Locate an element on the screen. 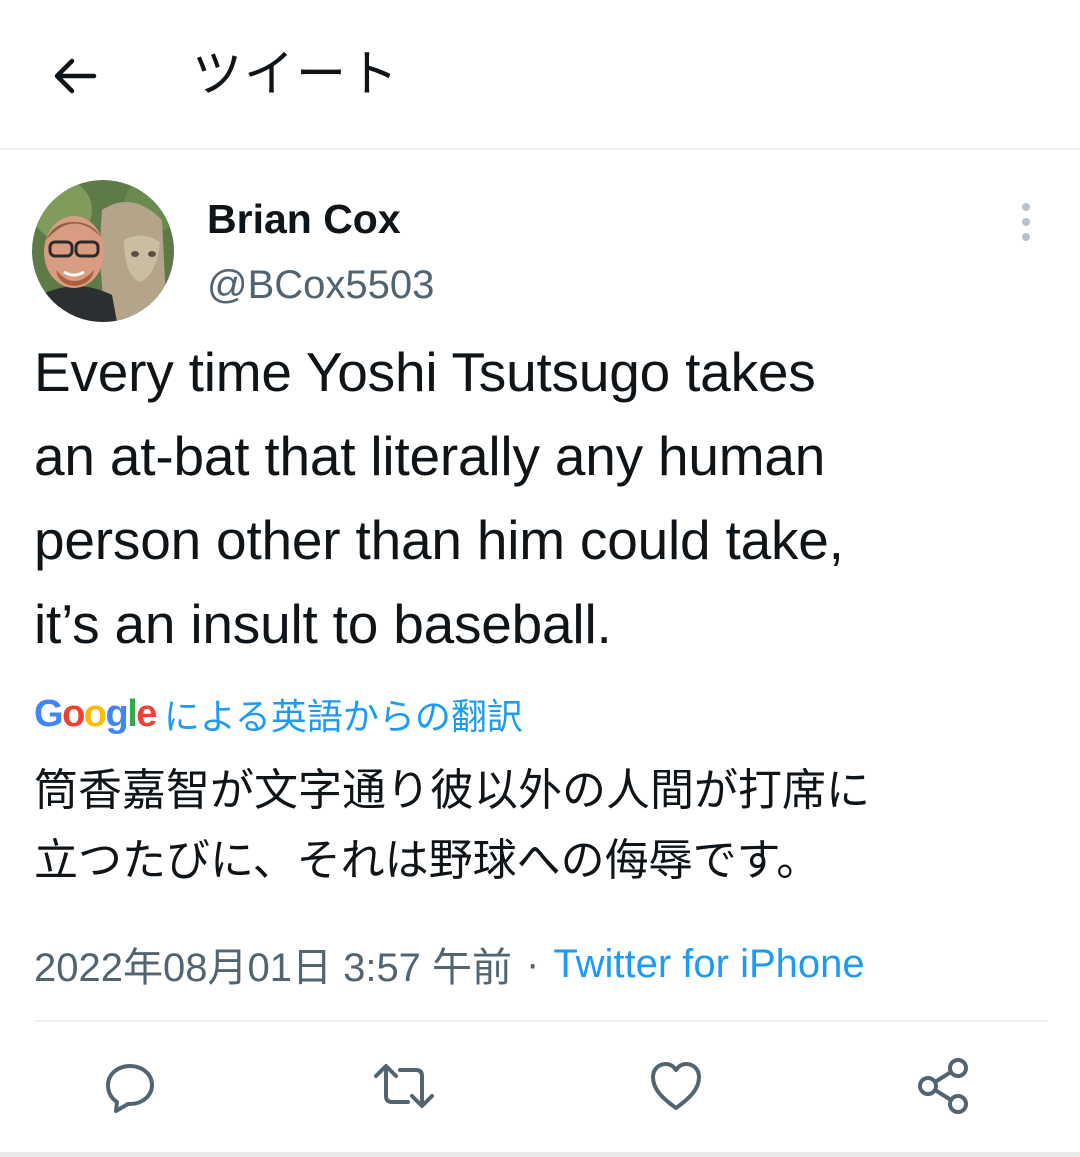 Image resolution: width=1080 pixels, height=1157 pixels. divider is located at coordinates (541, 1021).